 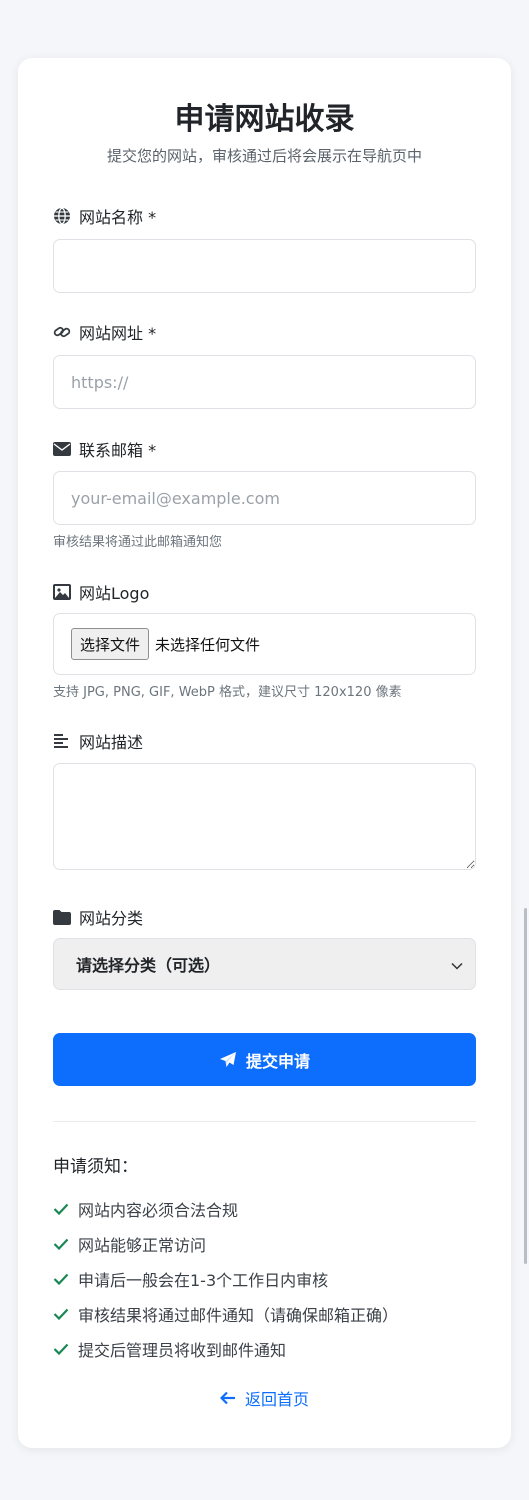 What do you see at coordinates (62, 332) in the screenshot?
I see `link-icon` at bounding box center [62, 332].